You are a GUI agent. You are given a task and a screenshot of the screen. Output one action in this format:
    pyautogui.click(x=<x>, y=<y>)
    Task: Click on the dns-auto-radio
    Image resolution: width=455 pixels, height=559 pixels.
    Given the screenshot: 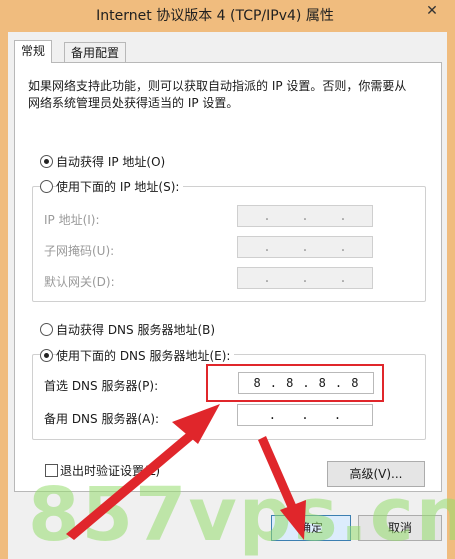 What is the action you would take?
    pyautogui.click(x=46, y=329)
    